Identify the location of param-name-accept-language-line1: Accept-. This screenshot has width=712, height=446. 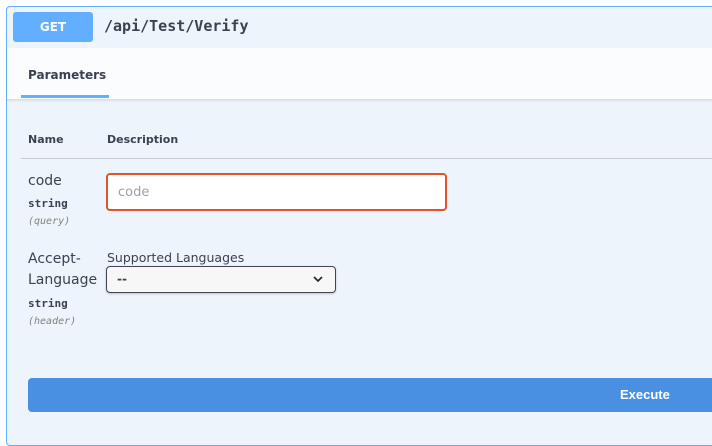
(54, 259).